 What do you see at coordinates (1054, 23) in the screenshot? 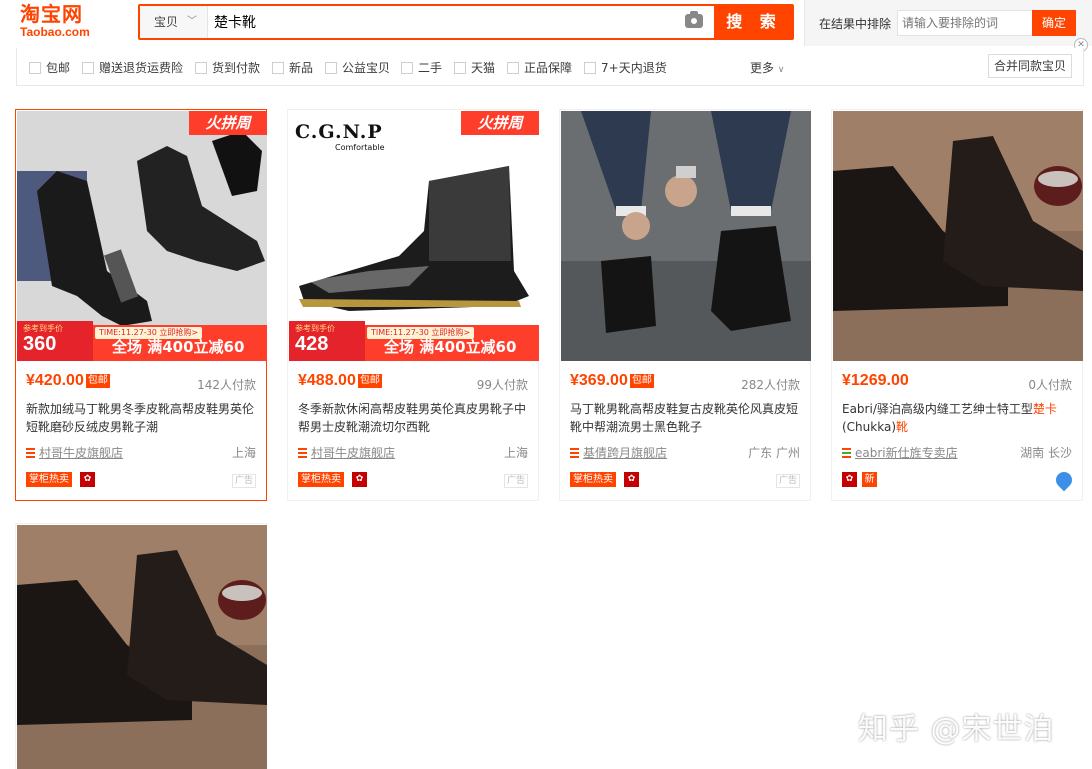
I see `exclude-confirm-button: 确定` at bounding box center [1054, 23].